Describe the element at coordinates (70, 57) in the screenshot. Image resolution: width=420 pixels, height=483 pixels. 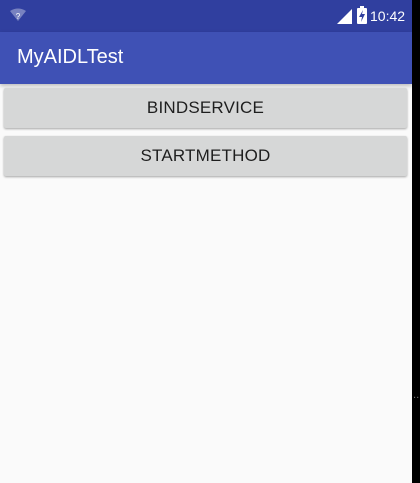
I see `app-title: MyAIDLTest` at that location.